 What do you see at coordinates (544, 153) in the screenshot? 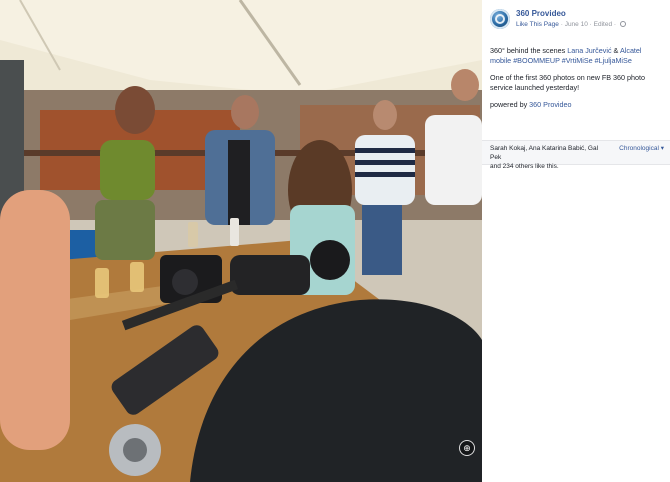
I see `likers-names: Sarah Kokaj, Ana Katarina Babić, Gal Pek` at bounding box center [544, 153].